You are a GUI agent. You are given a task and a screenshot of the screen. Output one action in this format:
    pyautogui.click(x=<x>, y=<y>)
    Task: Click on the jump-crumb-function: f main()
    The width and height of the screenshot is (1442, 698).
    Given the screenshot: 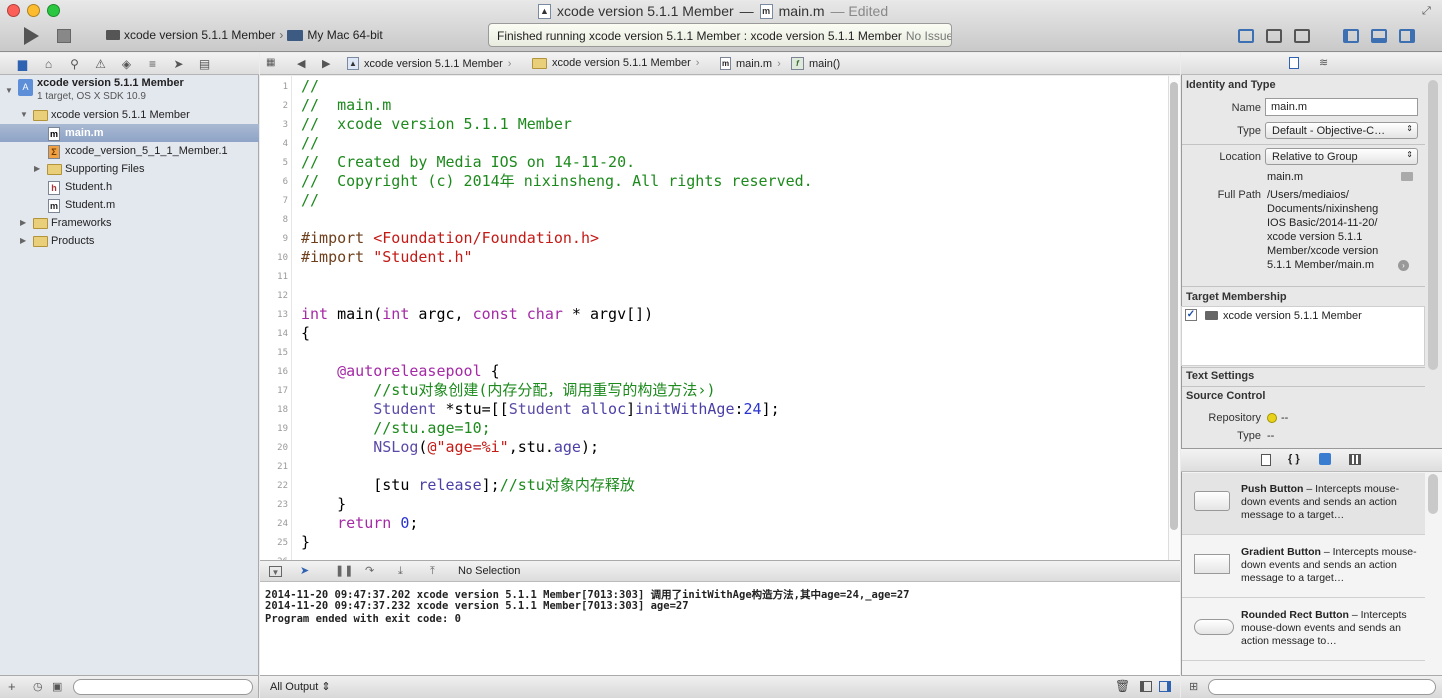 What is the action you would take?
    pyautogui.click(x=815, y=63)
    